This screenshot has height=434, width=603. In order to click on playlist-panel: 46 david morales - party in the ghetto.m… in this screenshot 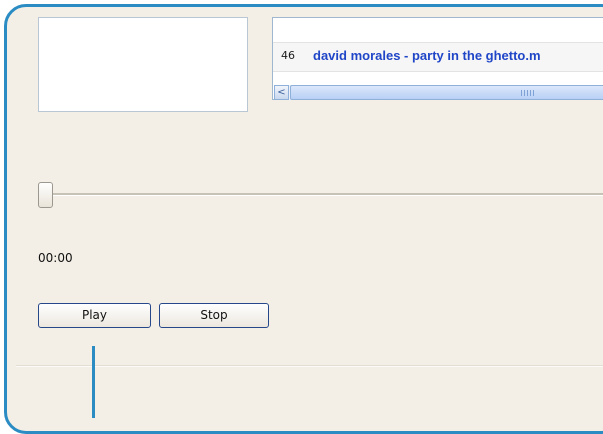, I will do `click(437, 58)`.